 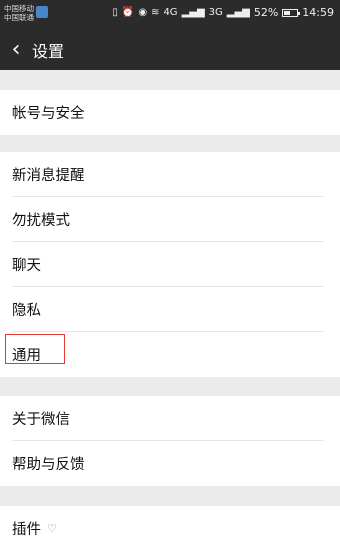 What do you see at coordinates (170, 12) in the screenshot?
I see `signal-1-label: 4G` at bounding box center [170, 12].